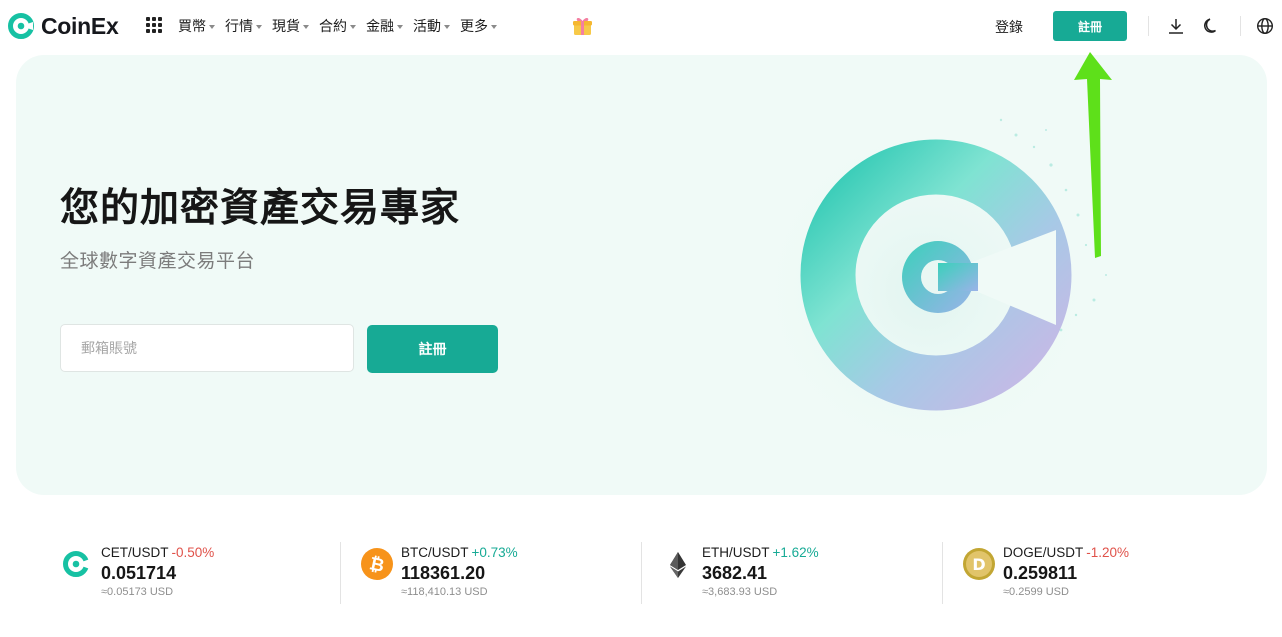 This screenshot has height=637, width=1282. I want to click on hero-subtitle: 全球數字資產交易平台, so click(158, 261).